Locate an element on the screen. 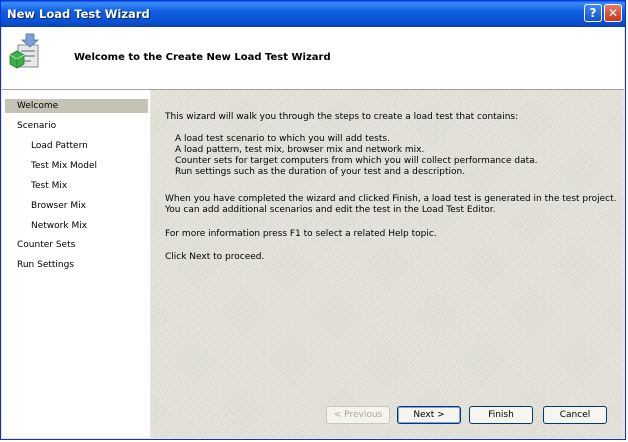 The width and height of the screenshot is (628, 442). finish-button: Finish is located at coordinates (501, 415).